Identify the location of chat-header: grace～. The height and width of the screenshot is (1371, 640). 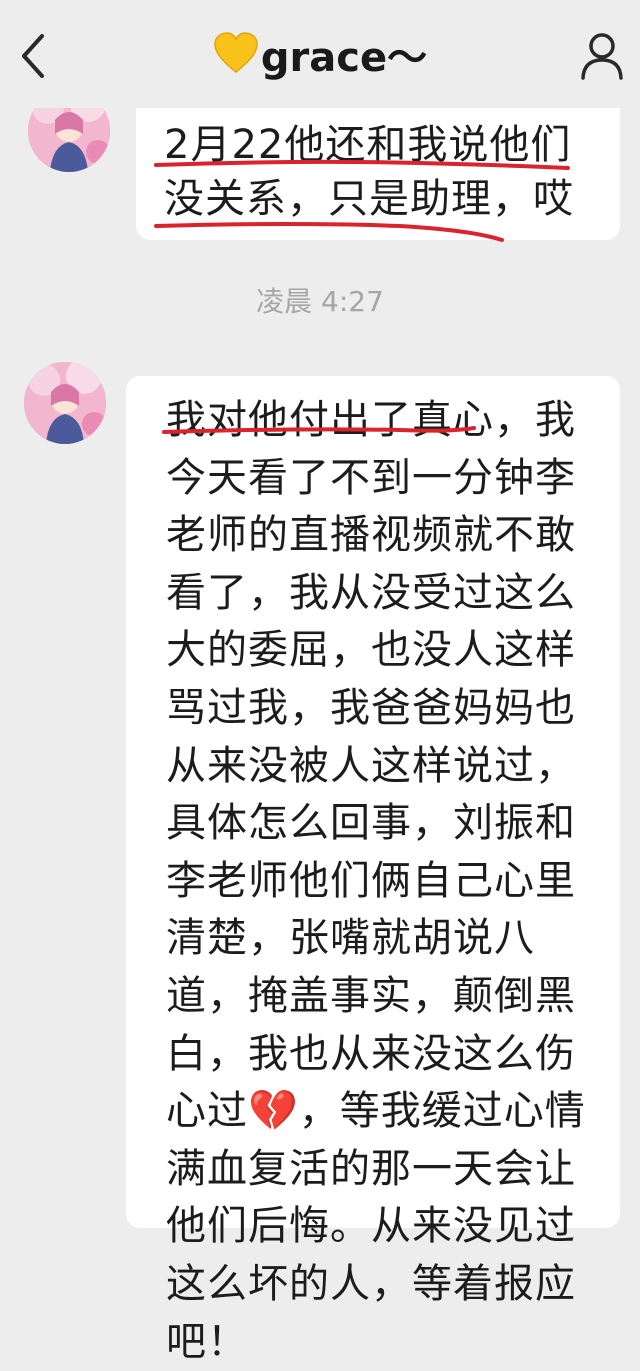
(320, 54).